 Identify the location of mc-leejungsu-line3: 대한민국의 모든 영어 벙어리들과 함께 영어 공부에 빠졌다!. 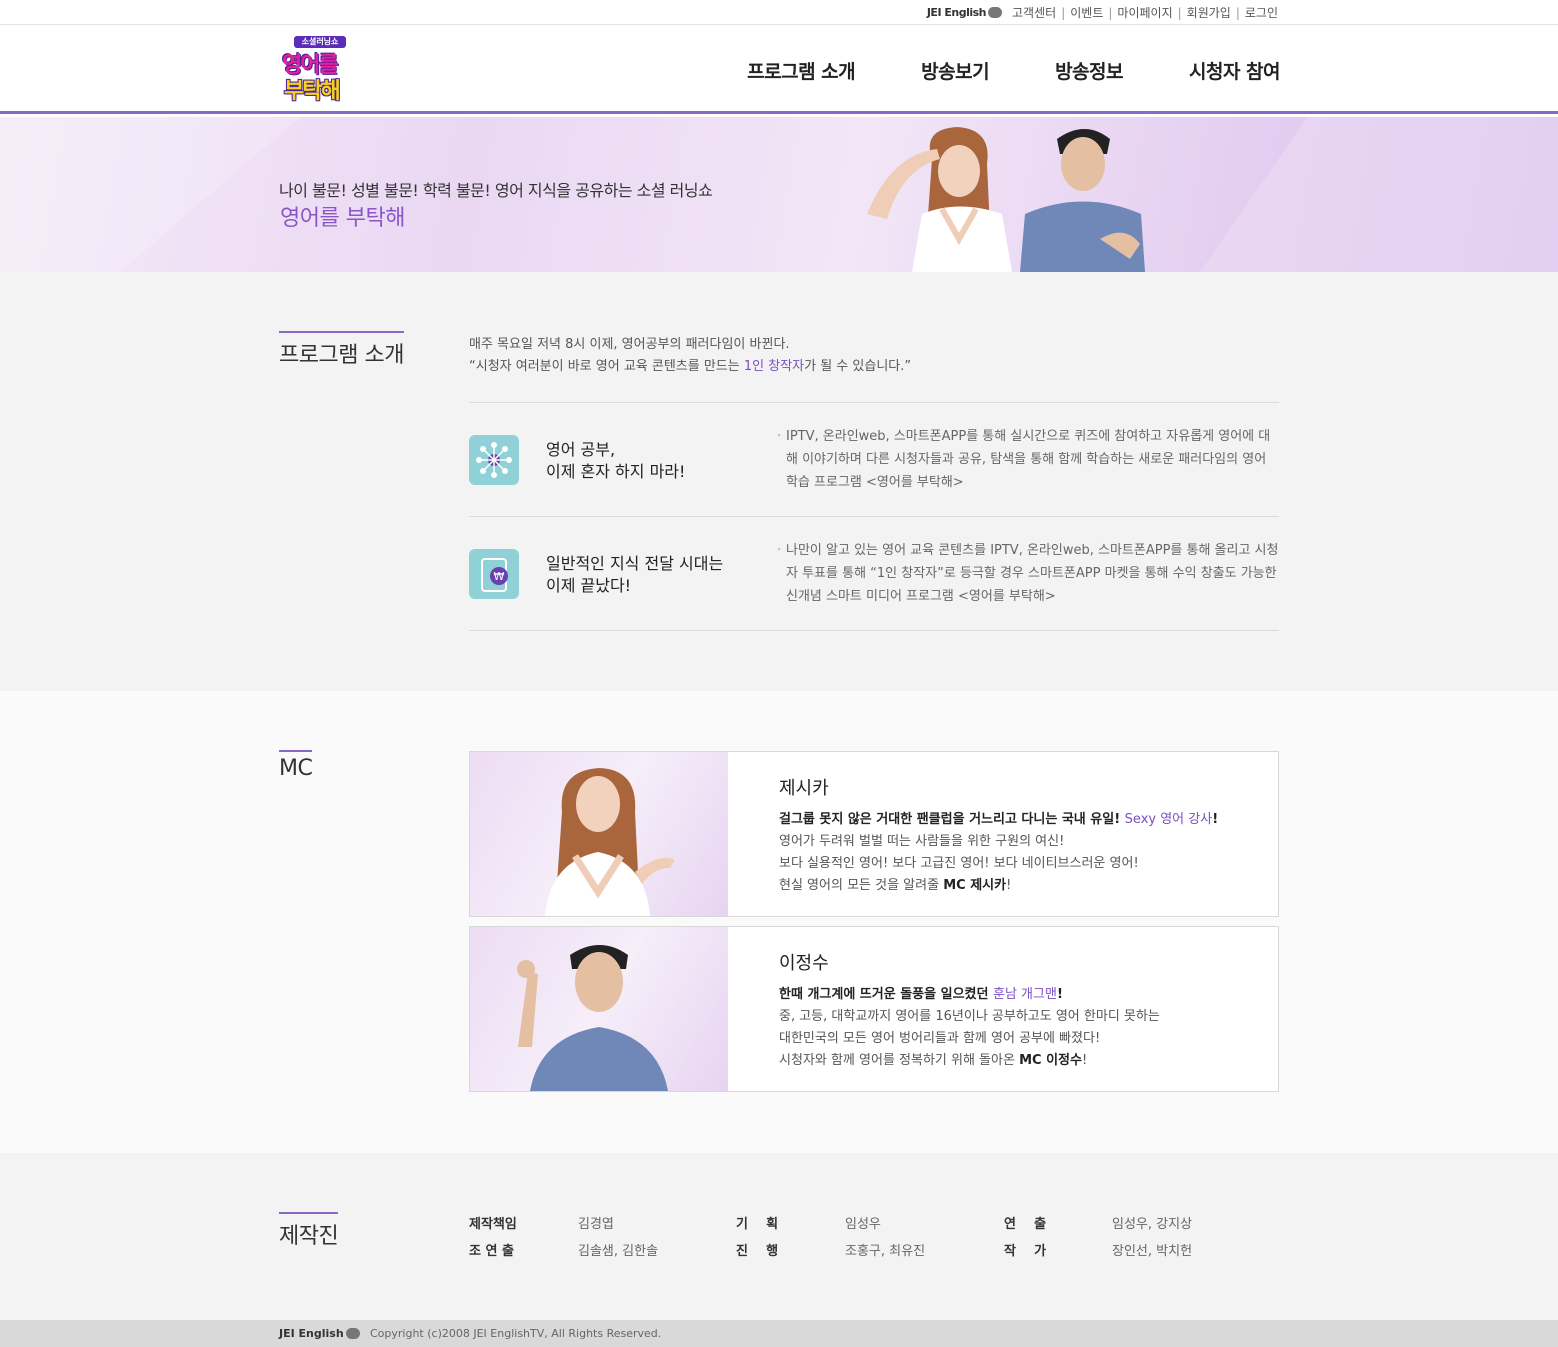
(940, 1038).